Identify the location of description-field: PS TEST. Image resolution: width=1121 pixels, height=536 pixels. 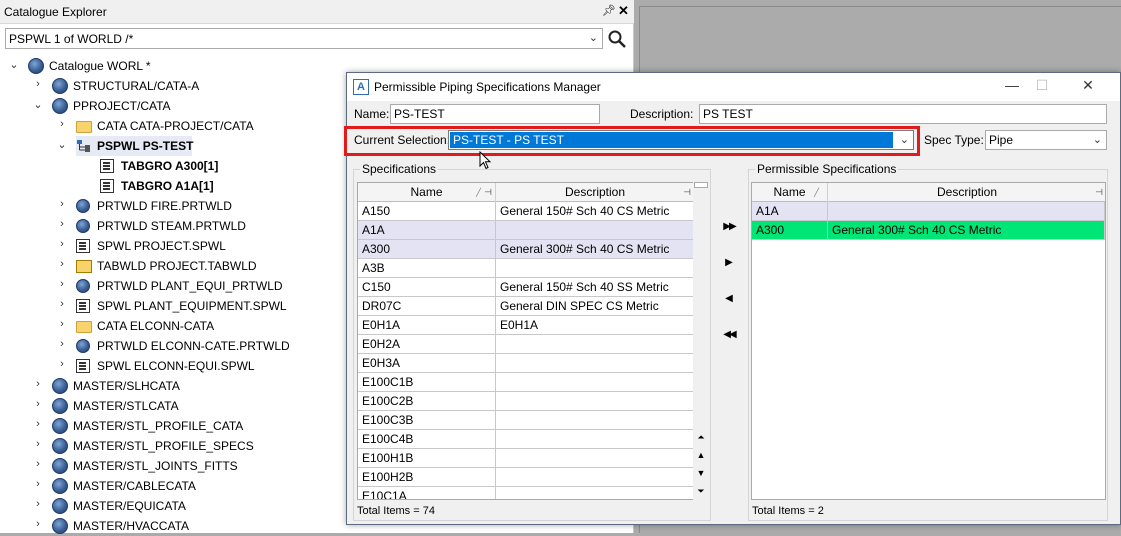
(903, 114).